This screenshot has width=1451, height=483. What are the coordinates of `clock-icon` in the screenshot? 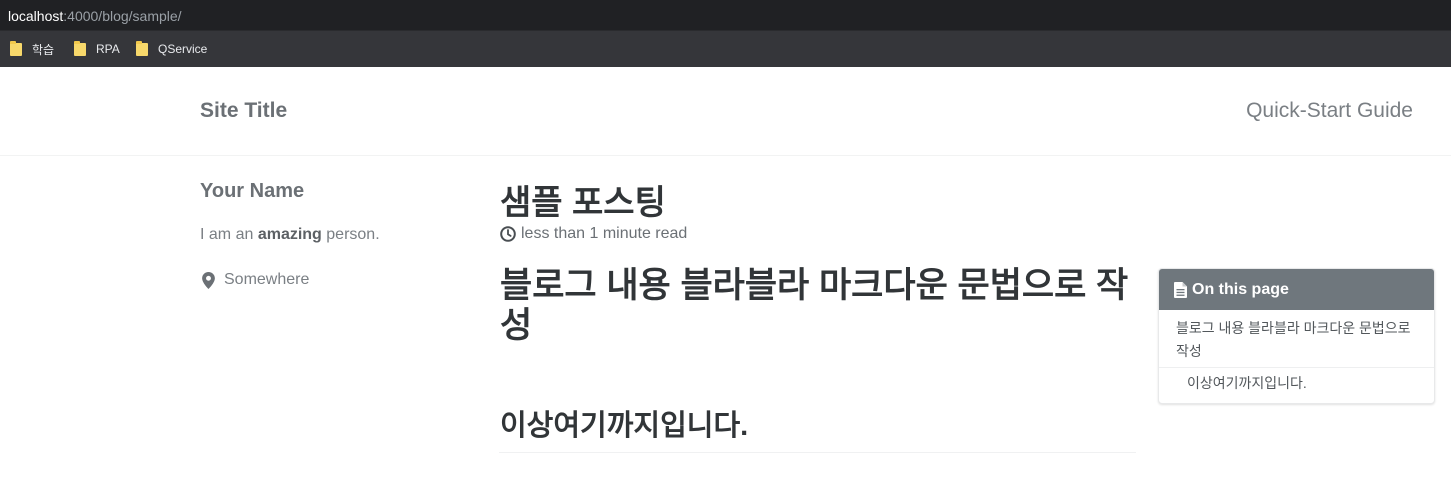 It's located at (508, 234).